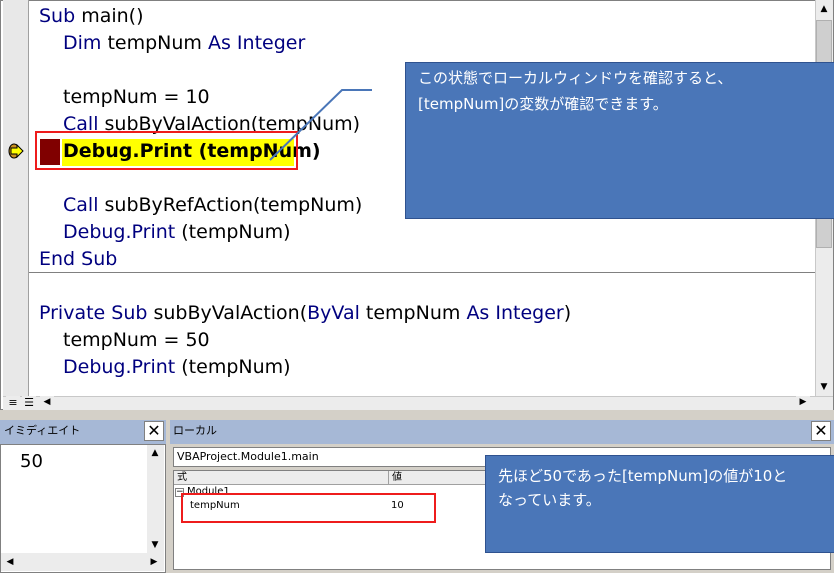 The image size is (834, 573). Describe the element at coordinates (333, 313) in the screenshot. I see `keyword: ByVal` at that location.